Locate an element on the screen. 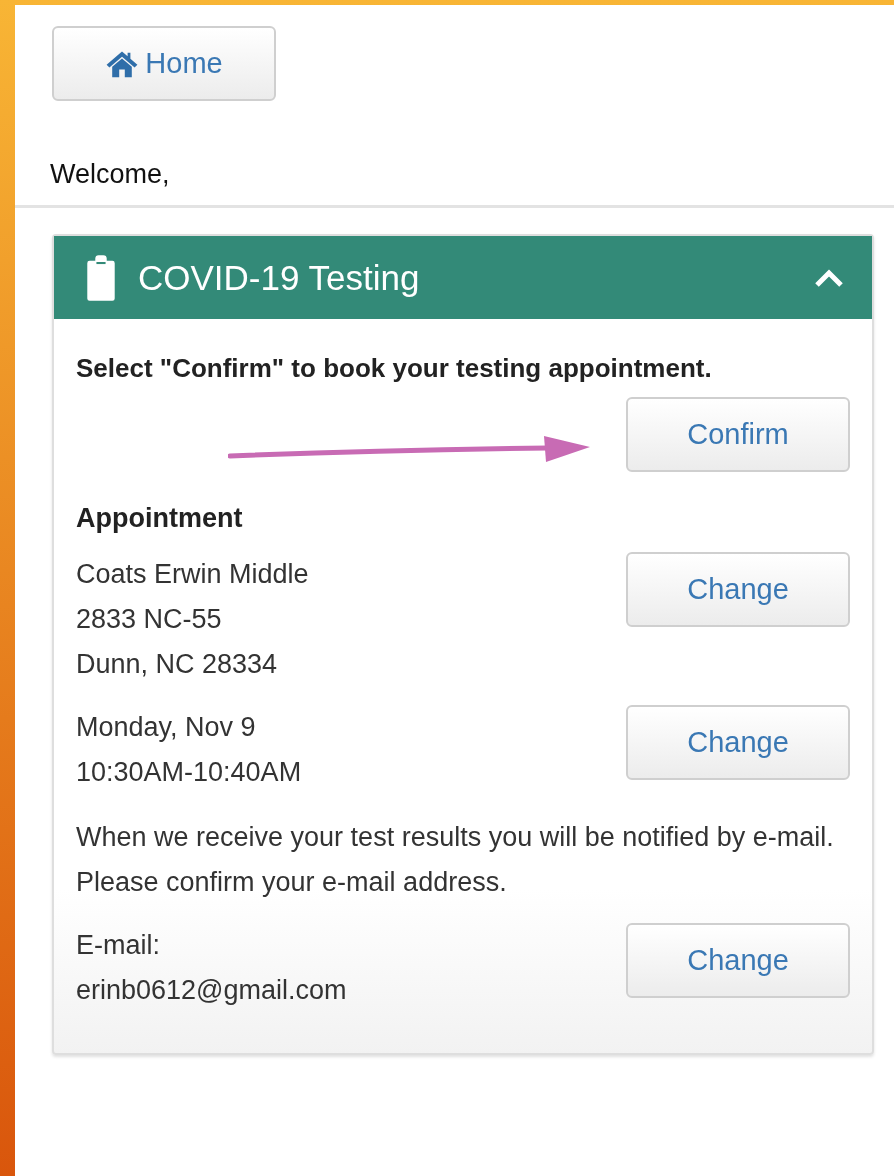  detail-text: 10:30AM-10:40AM is located at coordinates (189, 772).